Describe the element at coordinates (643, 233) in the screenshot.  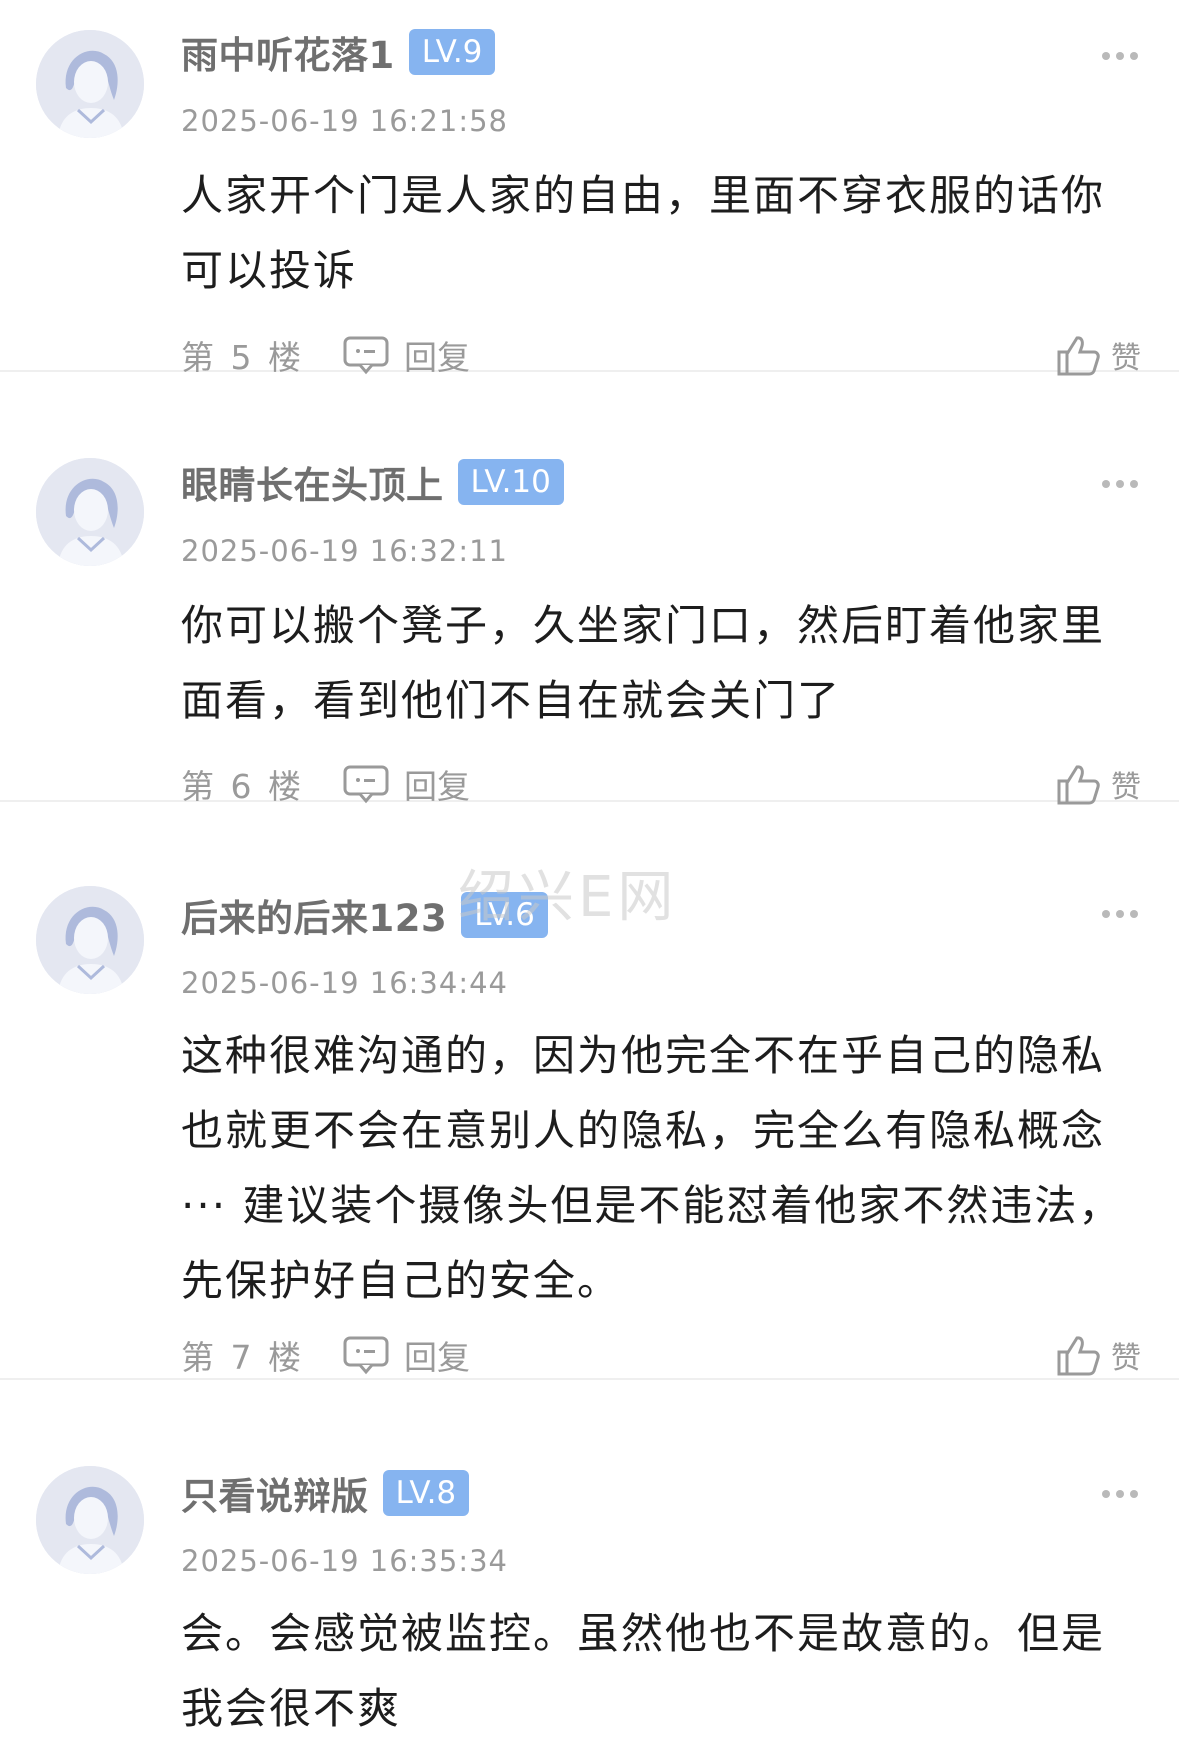
I see `comment-text: 人家开个门是人家的自由，里面不穿衣服的话你可以投诉` at that location.